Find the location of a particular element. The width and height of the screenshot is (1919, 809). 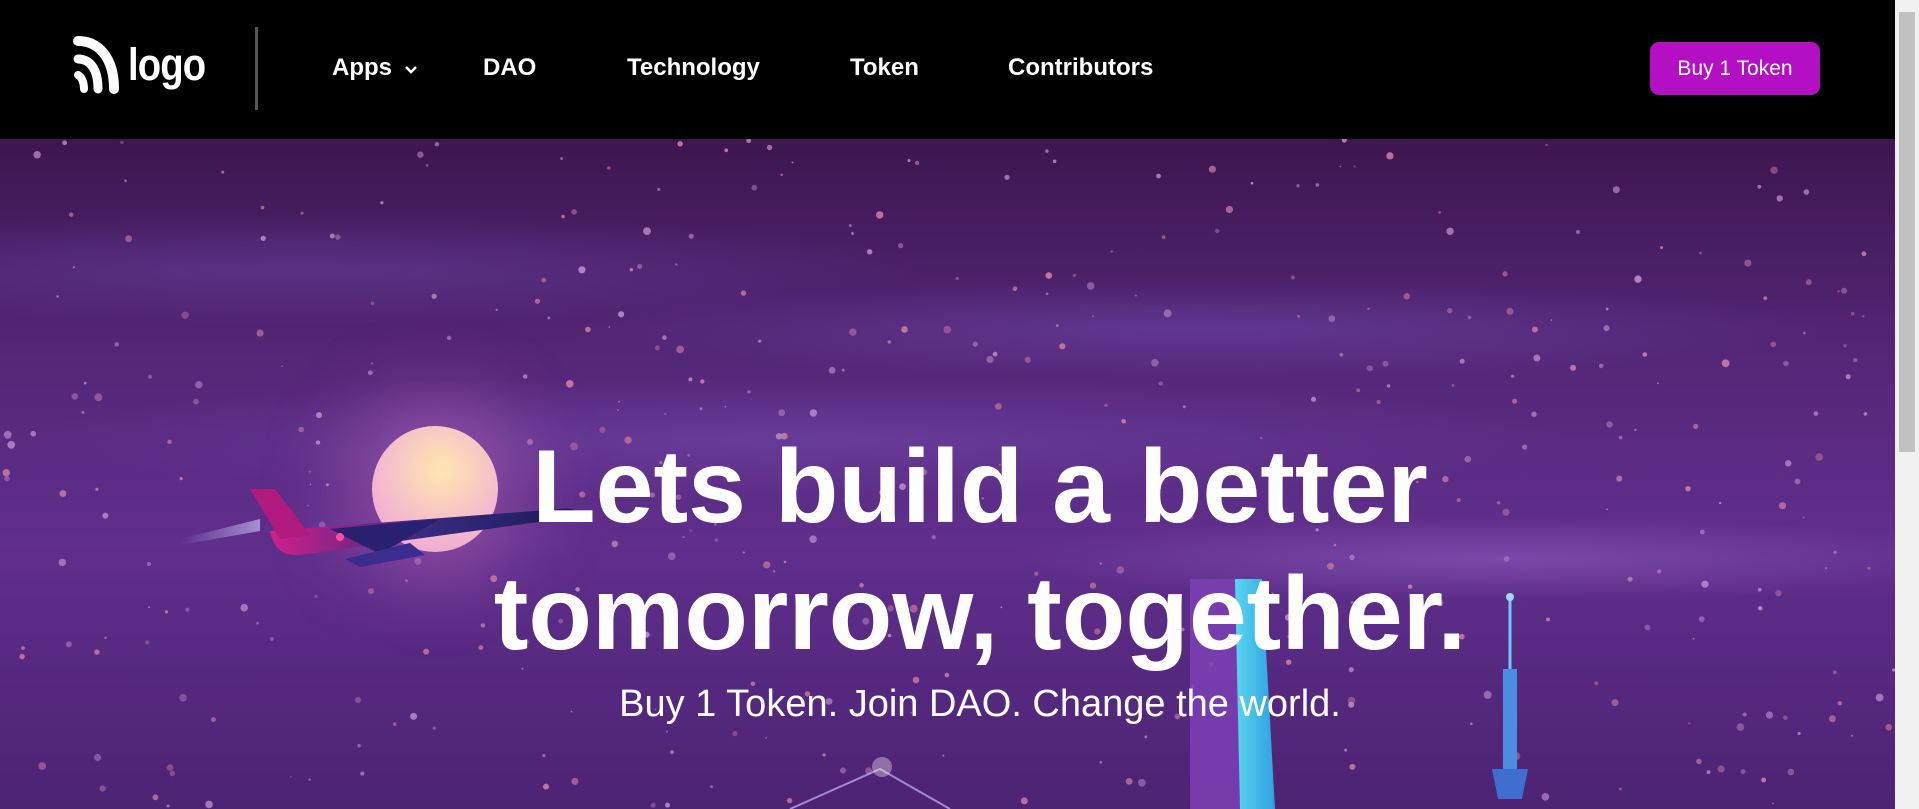

nav-item-label: Technology is located at coordinates (693, 67).